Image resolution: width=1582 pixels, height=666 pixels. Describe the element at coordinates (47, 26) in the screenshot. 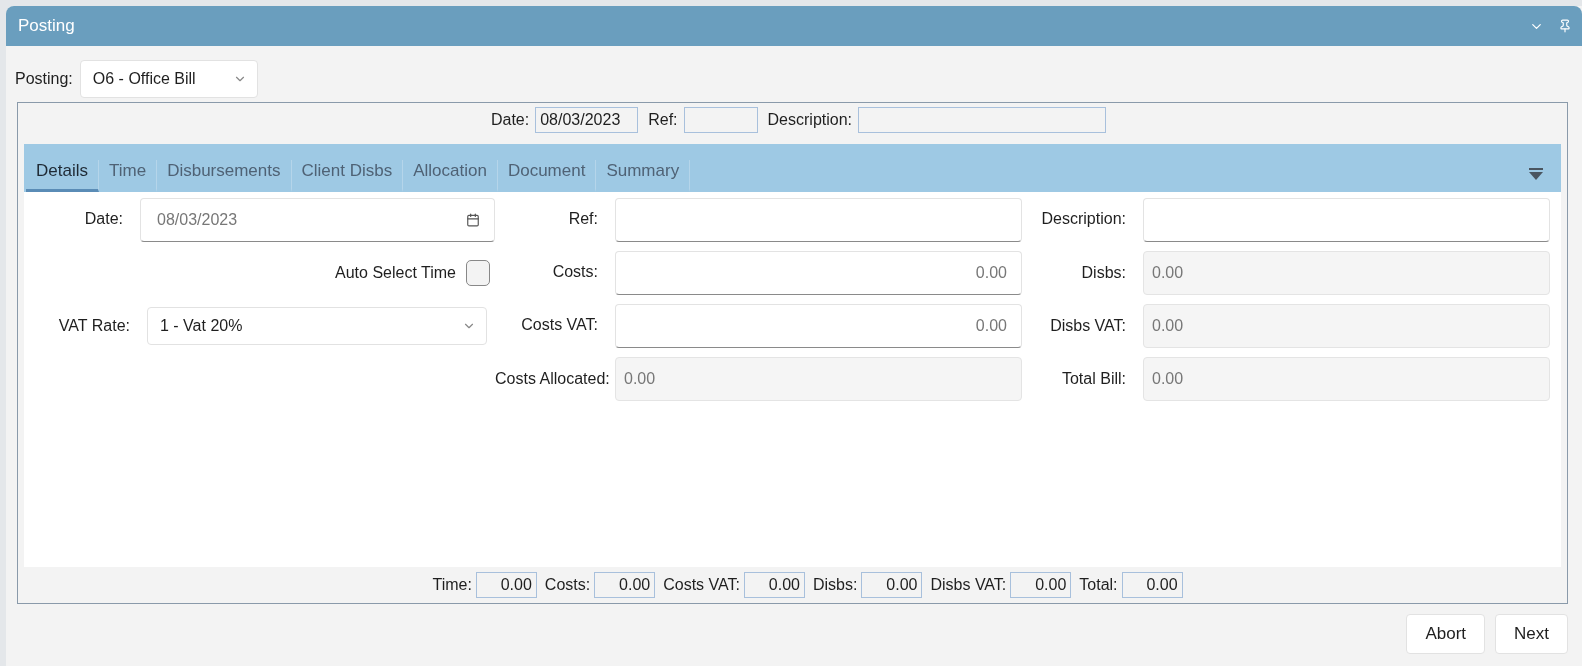

I see `window-title: Posting` at that location.